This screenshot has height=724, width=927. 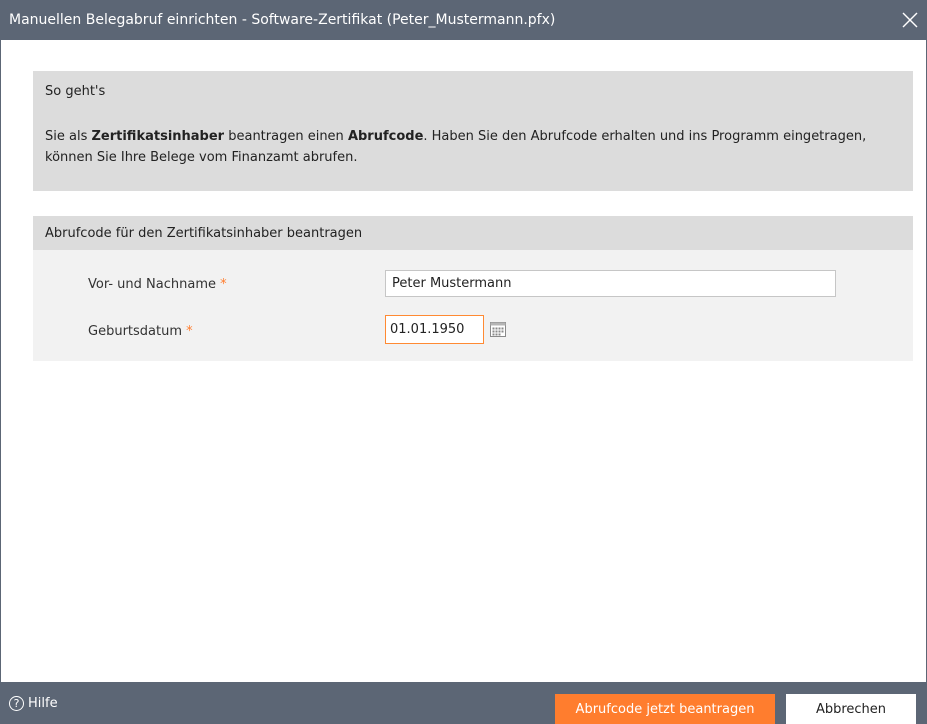 I want to click on name-label: Vor- und Nachname *, so click(x=157, y=284).